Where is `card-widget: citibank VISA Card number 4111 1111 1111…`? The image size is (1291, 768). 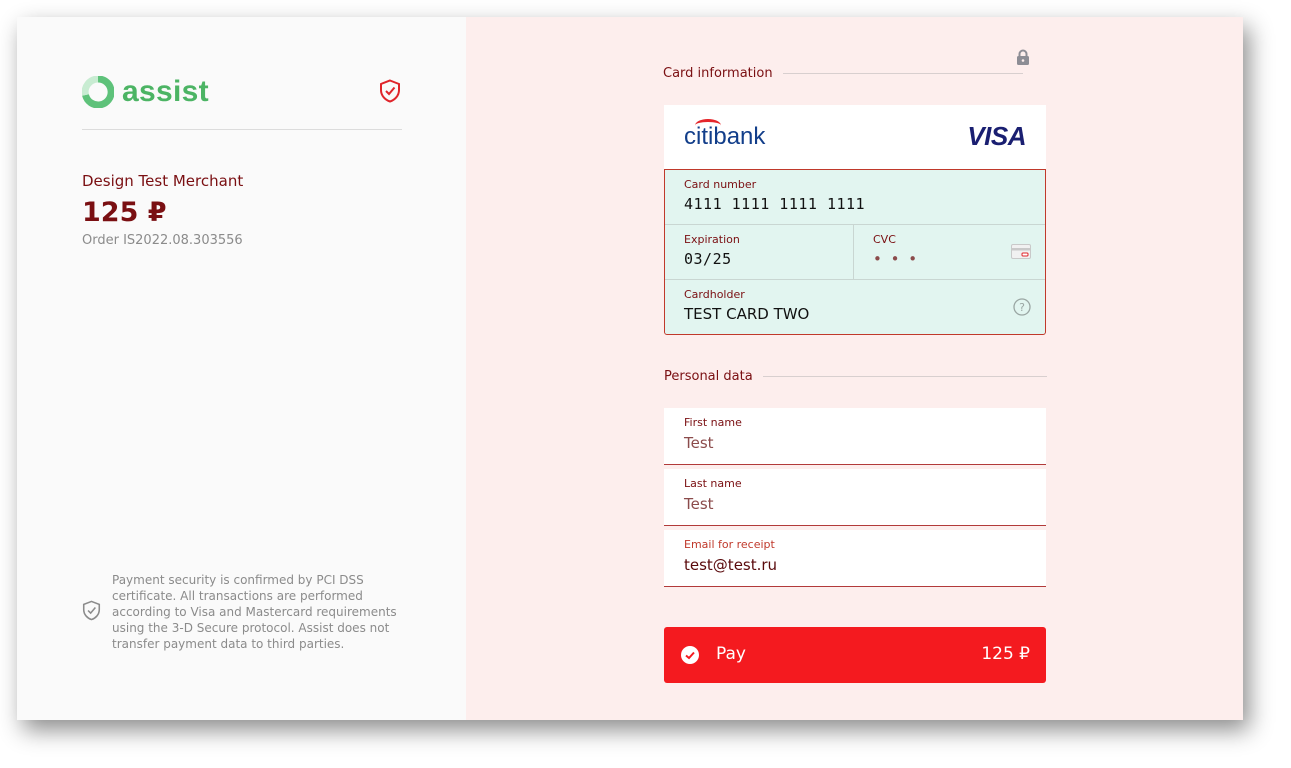
card-widget: citibank VISA Card number 4111 1111 1111… is located at coordinates (855, 220).